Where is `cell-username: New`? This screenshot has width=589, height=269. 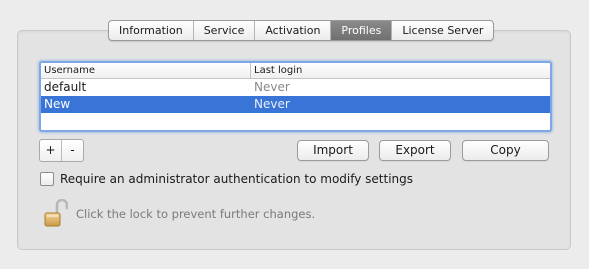 cell-username: New is located at coordinates (57, 104).